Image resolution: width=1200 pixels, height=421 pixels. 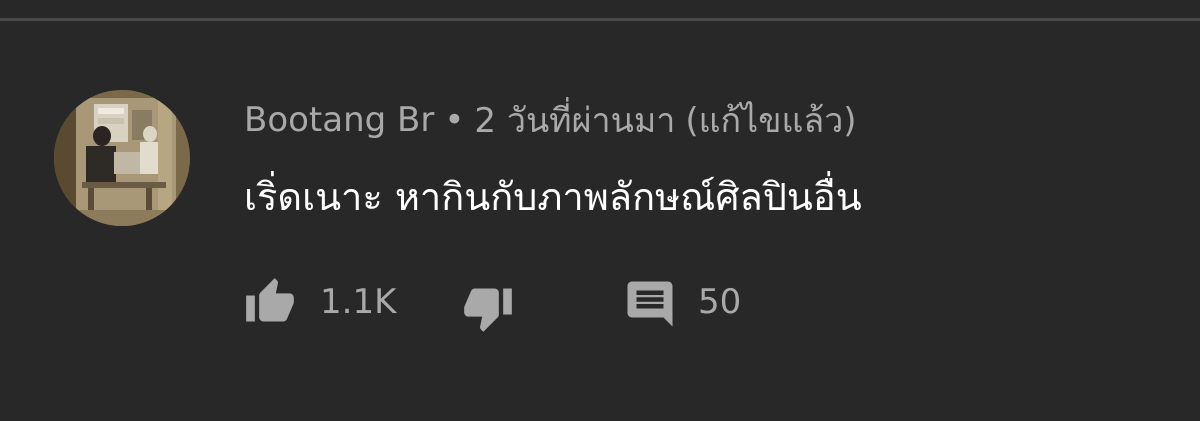 I want to click on comment-text: เริ่ดเนาะ หากินกับภาพลักษณ์ศิลปินอื่น, so click(x=553, y=196).